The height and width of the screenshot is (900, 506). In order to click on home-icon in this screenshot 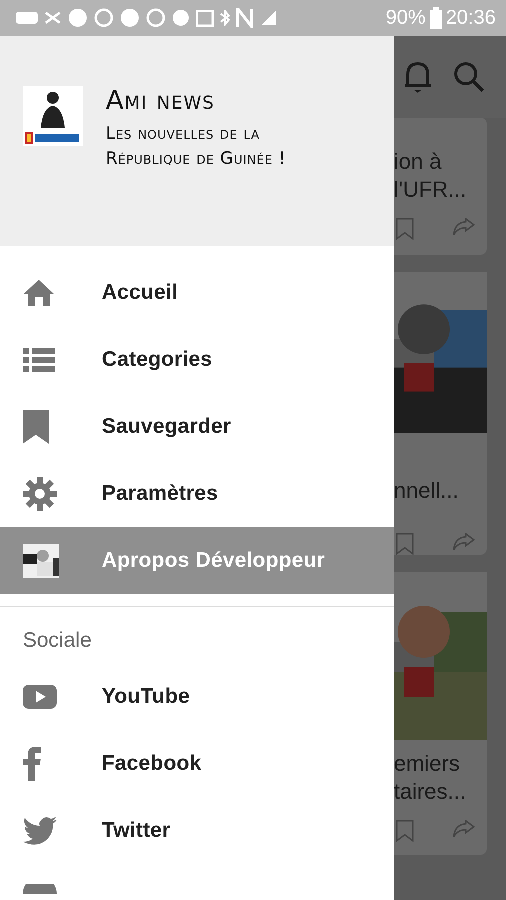, I will do `click(39, 292)`.